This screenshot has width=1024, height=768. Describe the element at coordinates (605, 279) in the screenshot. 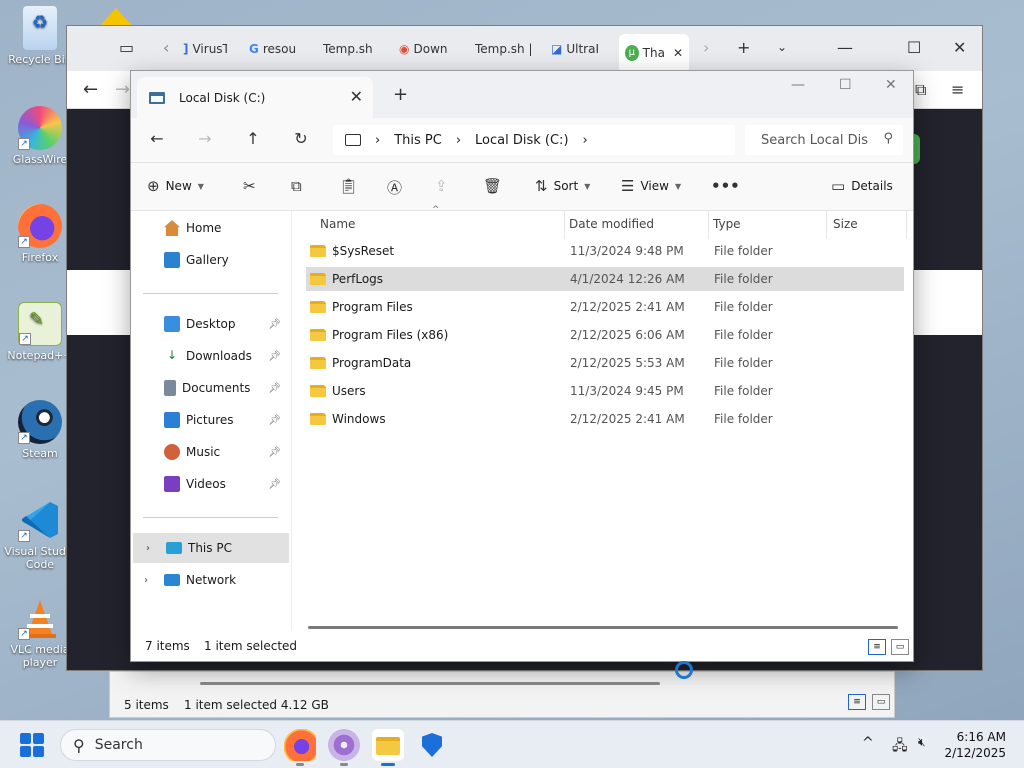

I see `file-row-selected: PerfLogs 4/1/2024 12:26 AM File folder` at that location.